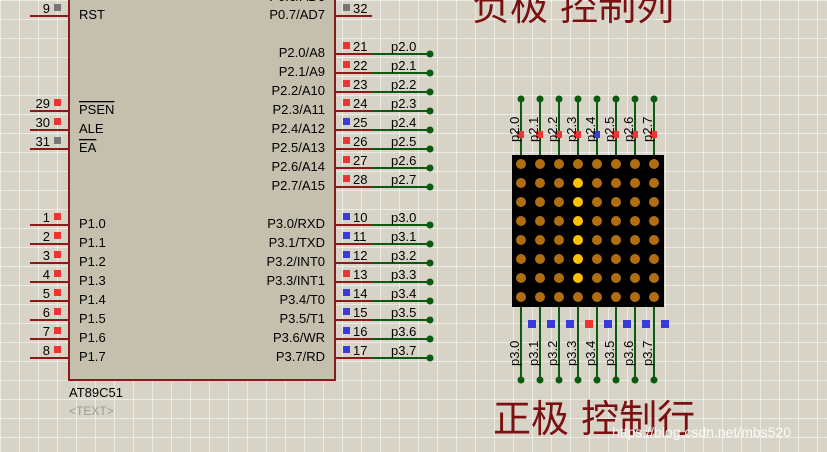 The image size is (827, 452). What do you see at coordinates (46, 217) in the screenshot?
I see `pin-number: 1` at bounding box center [46, 217].